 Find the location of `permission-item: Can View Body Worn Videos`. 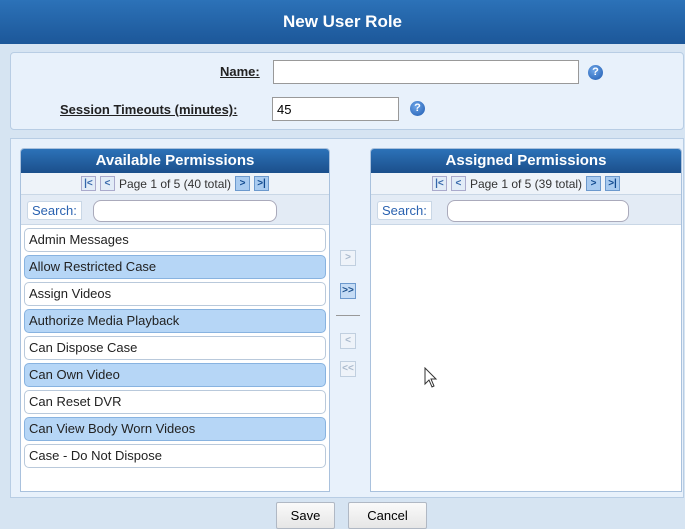

permission-item: Can View Body Worn Videos is located at coordinates (175, 429).